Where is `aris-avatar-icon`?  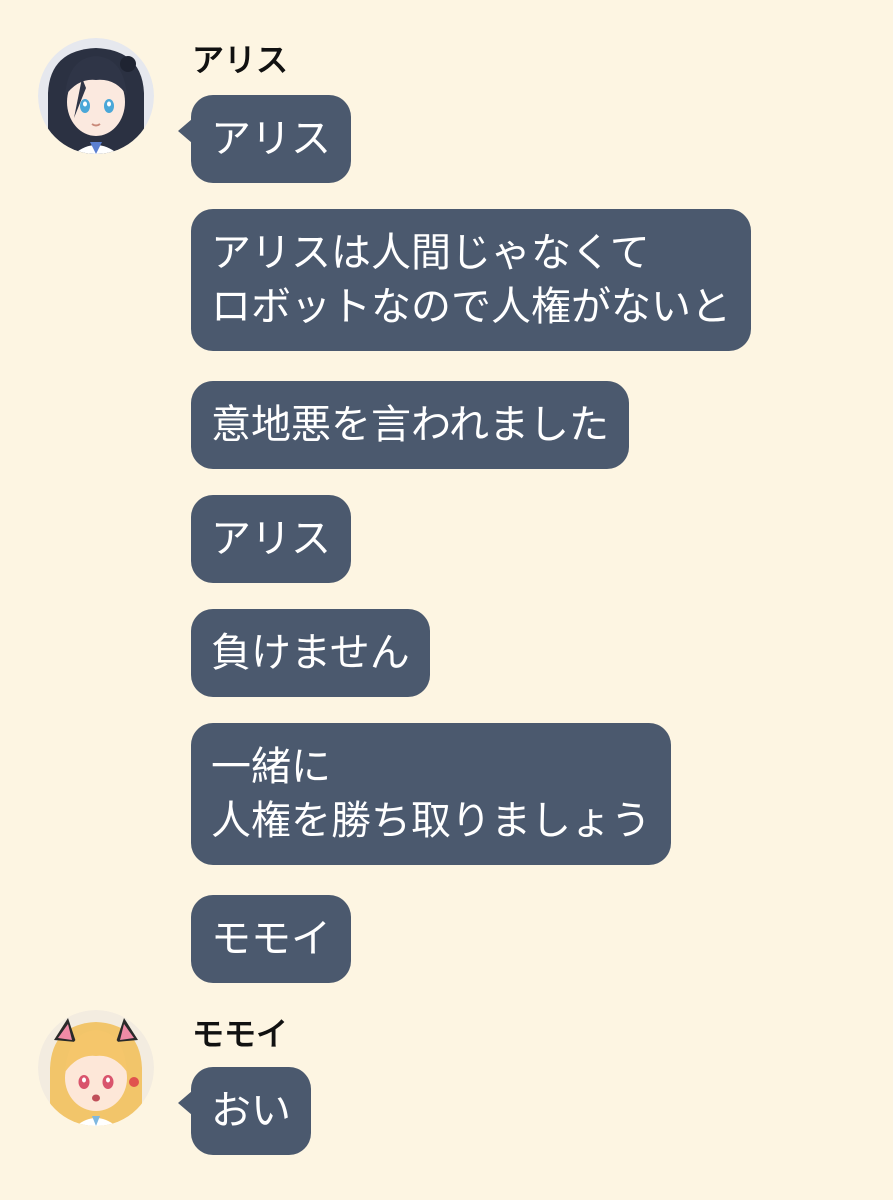
aris-avatar-icon is located at coordinates (96, 96).